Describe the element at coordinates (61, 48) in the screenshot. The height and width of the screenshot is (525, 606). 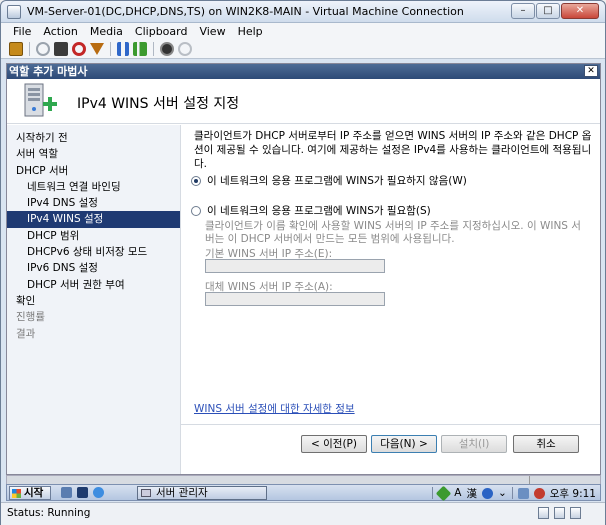
I see `turn-off-icon` at that location.